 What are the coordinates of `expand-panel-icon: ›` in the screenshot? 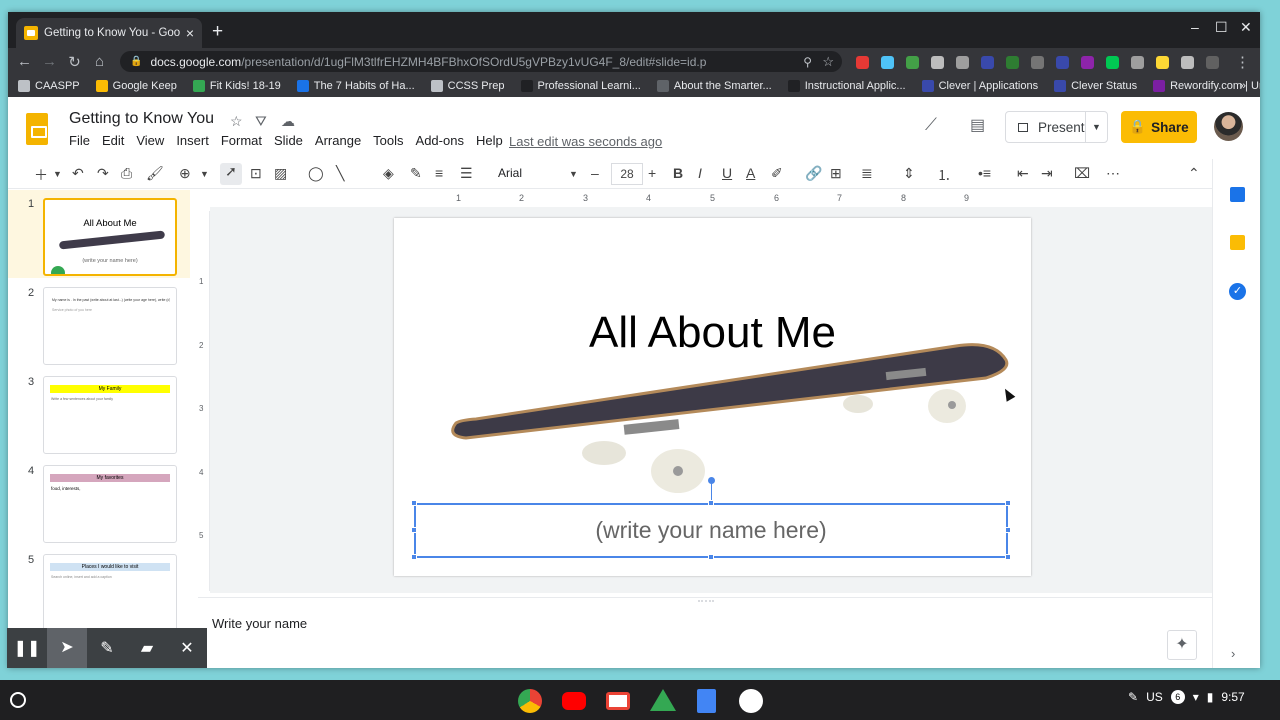 It's located at (1233, 653).